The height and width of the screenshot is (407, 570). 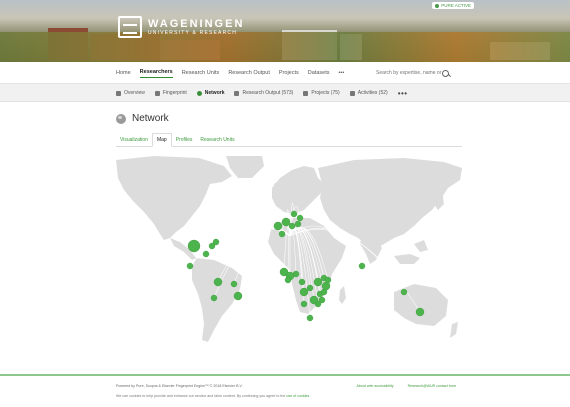 What do you see at coordinates (201, 73) in the screenshot?
I see `nav-item-research-units: Research Units` at bounding box center [201, 73].